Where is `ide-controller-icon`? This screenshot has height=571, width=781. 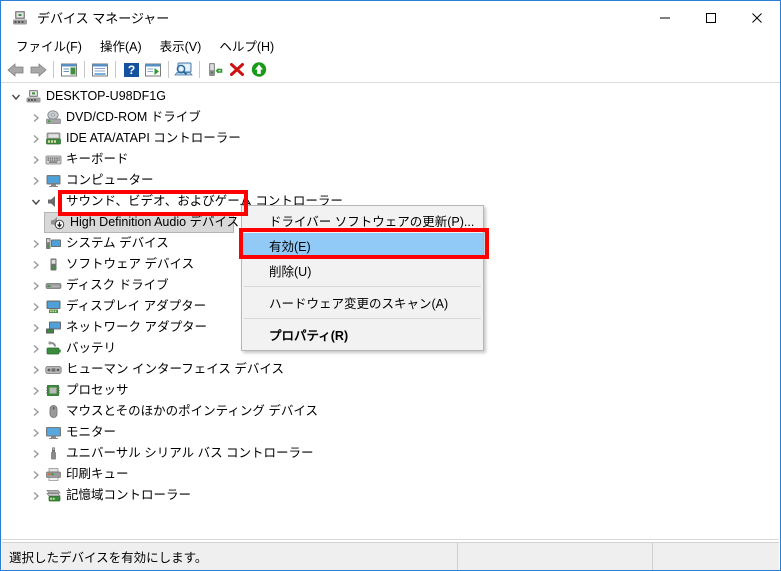
ide-controller-icon is located at coordinates (53, 138).